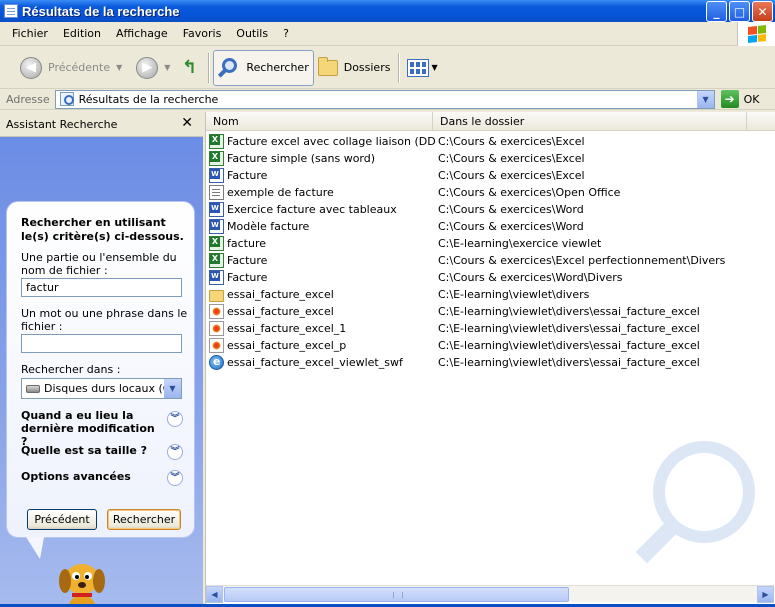 This screenshot has height=607, width=775. I want to click on back-dropdown-icon: ▼, so click(119, 67).